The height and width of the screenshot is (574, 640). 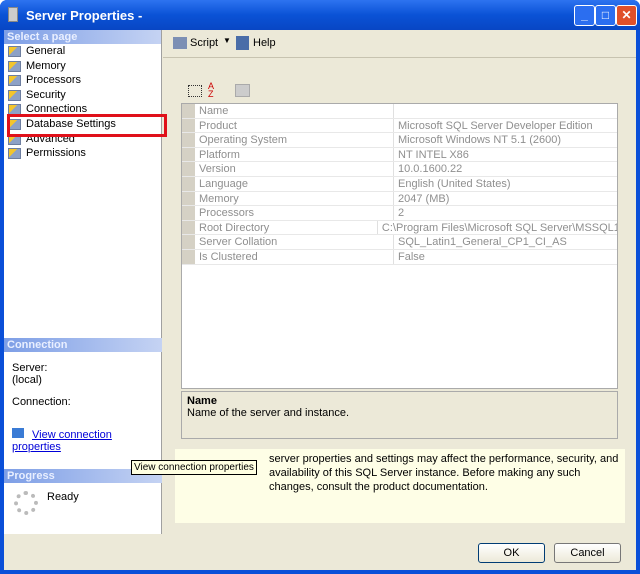 What do you see at coordinates (288, 154) in the screenshot?
I see `property-name: Platform` at bounding box center [288, 154].